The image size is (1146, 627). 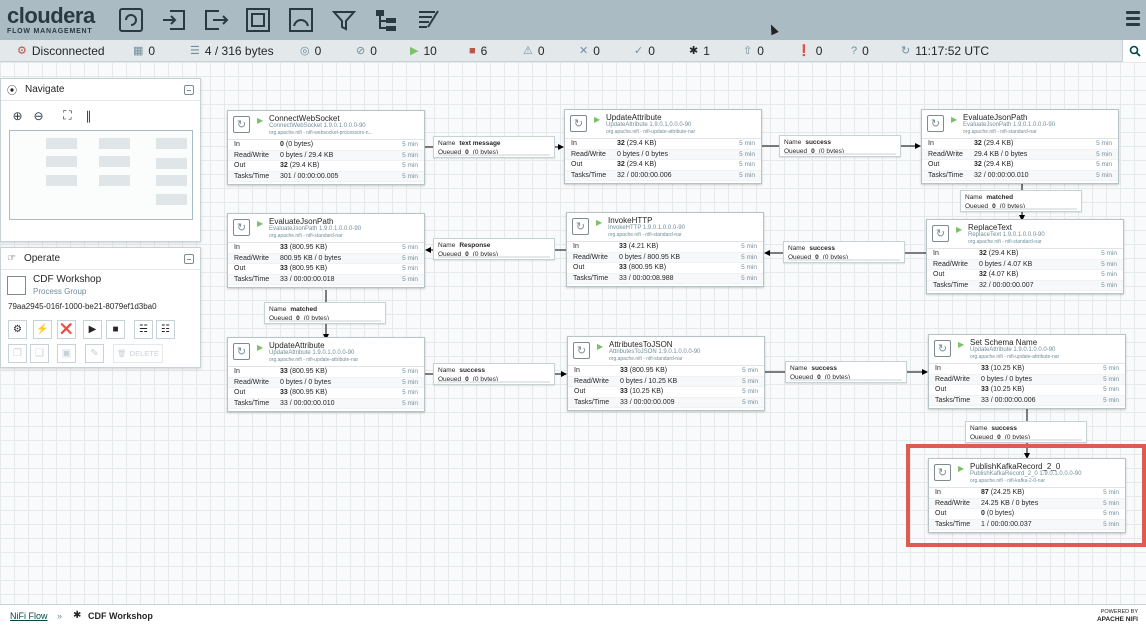 I want to click on disabled-count: ✕ 0, so click(x=589, y=51).